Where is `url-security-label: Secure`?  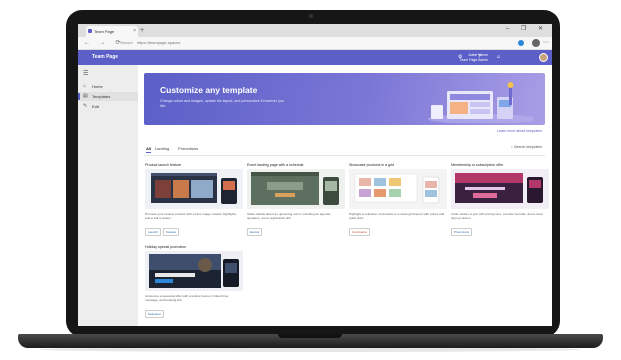 url-security-label: Secure is located at coordinates (126, 42).